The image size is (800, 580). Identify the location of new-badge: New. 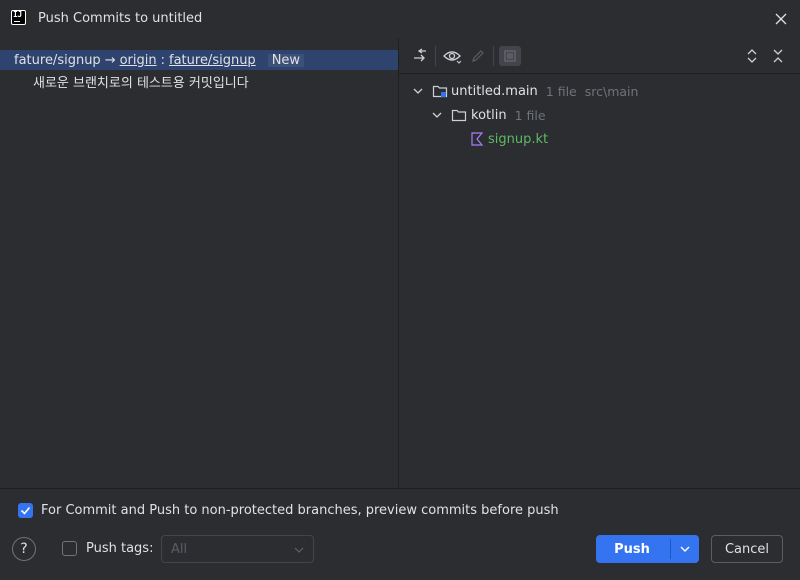
(286, 60).